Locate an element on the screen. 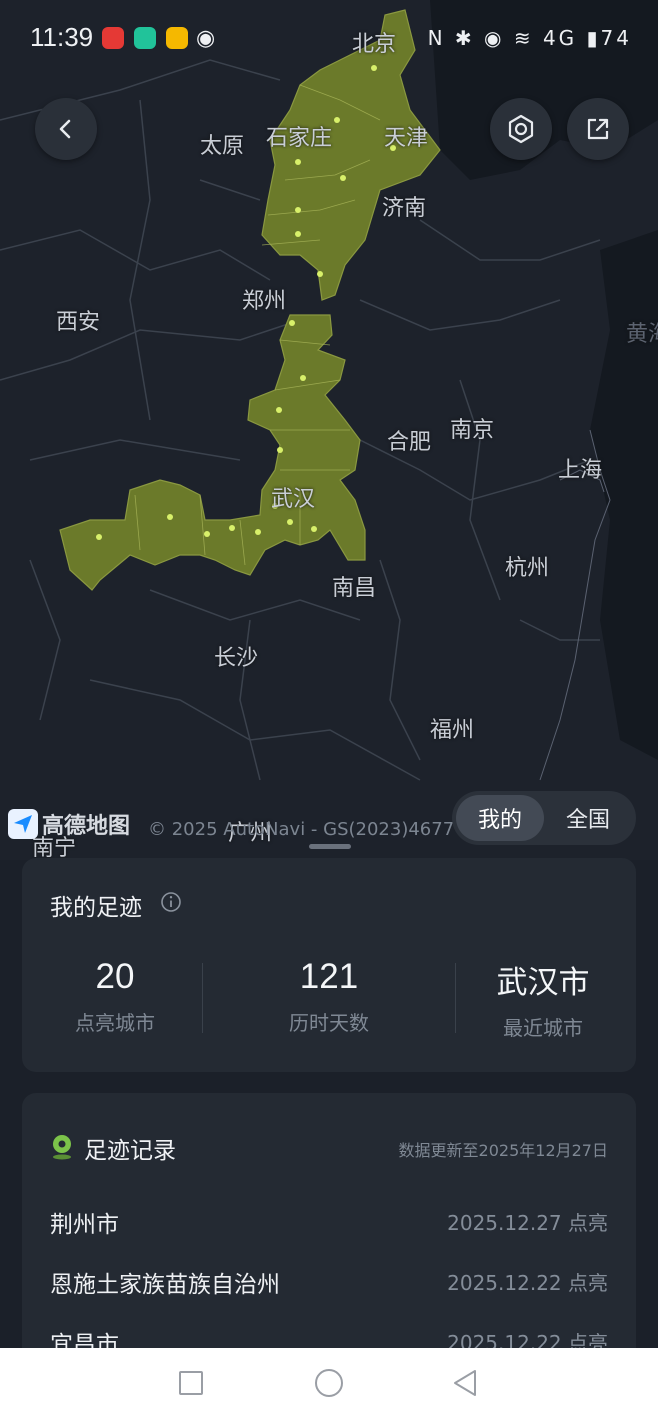 The height and width of the screenshot is (1416, 658). stat-label: 点亮城市 is located at coordinates (115, 1023).